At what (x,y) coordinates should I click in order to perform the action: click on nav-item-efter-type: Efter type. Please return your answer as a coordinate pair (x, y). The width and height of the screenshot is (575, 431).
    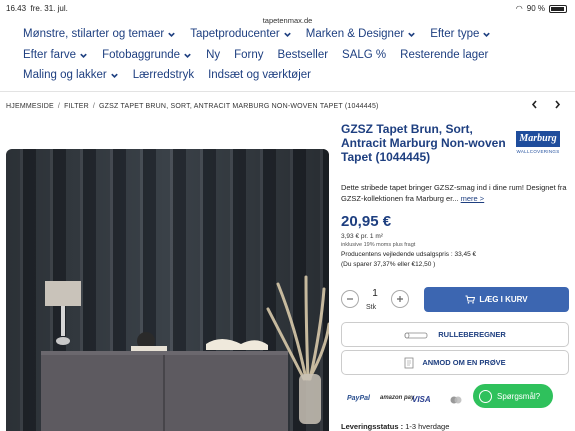
    Looking at the image, I should click on (460, 34).